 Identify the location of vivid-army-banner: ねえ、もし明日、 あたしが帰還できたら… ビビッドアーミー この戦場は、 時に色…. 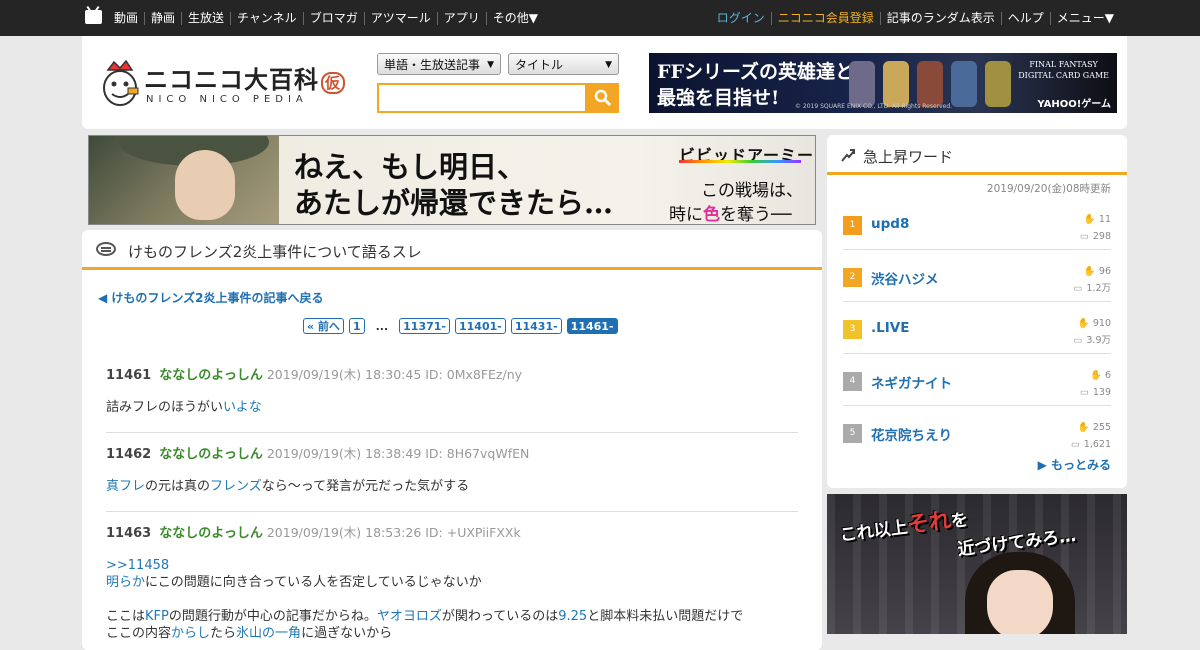
(452, 180).